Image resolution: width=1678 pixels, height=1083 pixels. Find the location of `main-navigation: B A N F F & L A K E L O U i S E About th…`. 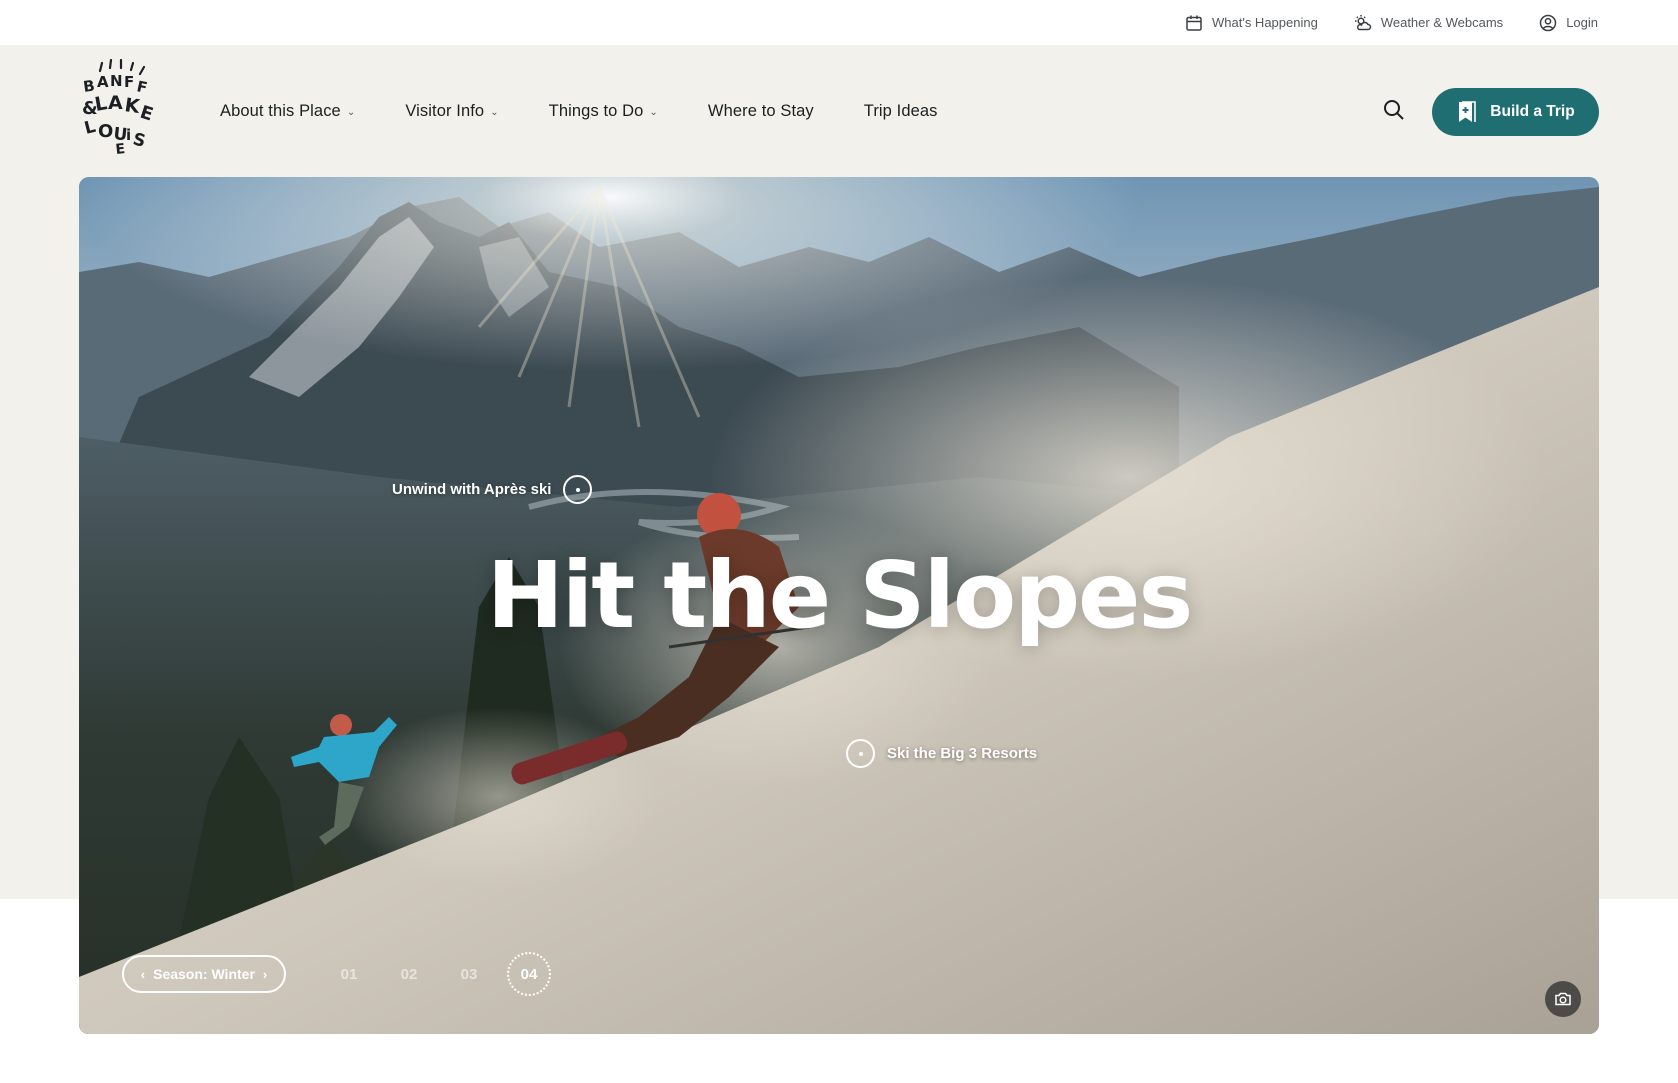

main-navigation: B A N F F & L A K E L O U i S E About th… is located at coordinates (839, 111).